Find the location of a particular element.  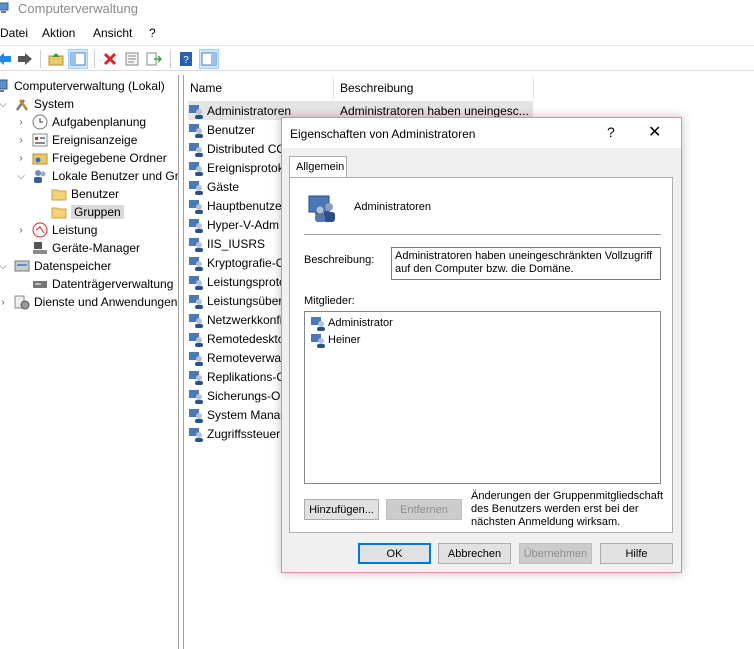

table-row: Sicherungs-Op is located at coordinates (237, 395).